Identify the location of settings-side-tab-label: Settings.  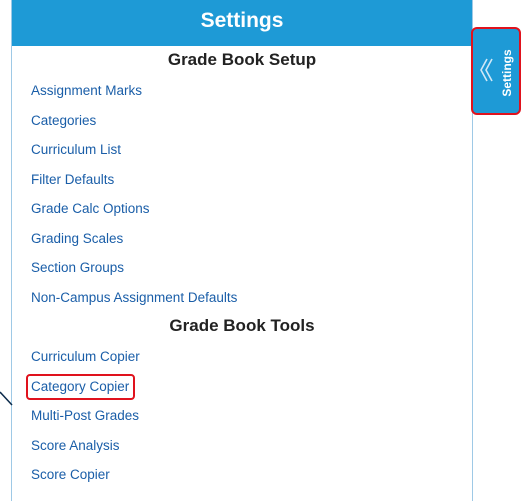
(507, 73).